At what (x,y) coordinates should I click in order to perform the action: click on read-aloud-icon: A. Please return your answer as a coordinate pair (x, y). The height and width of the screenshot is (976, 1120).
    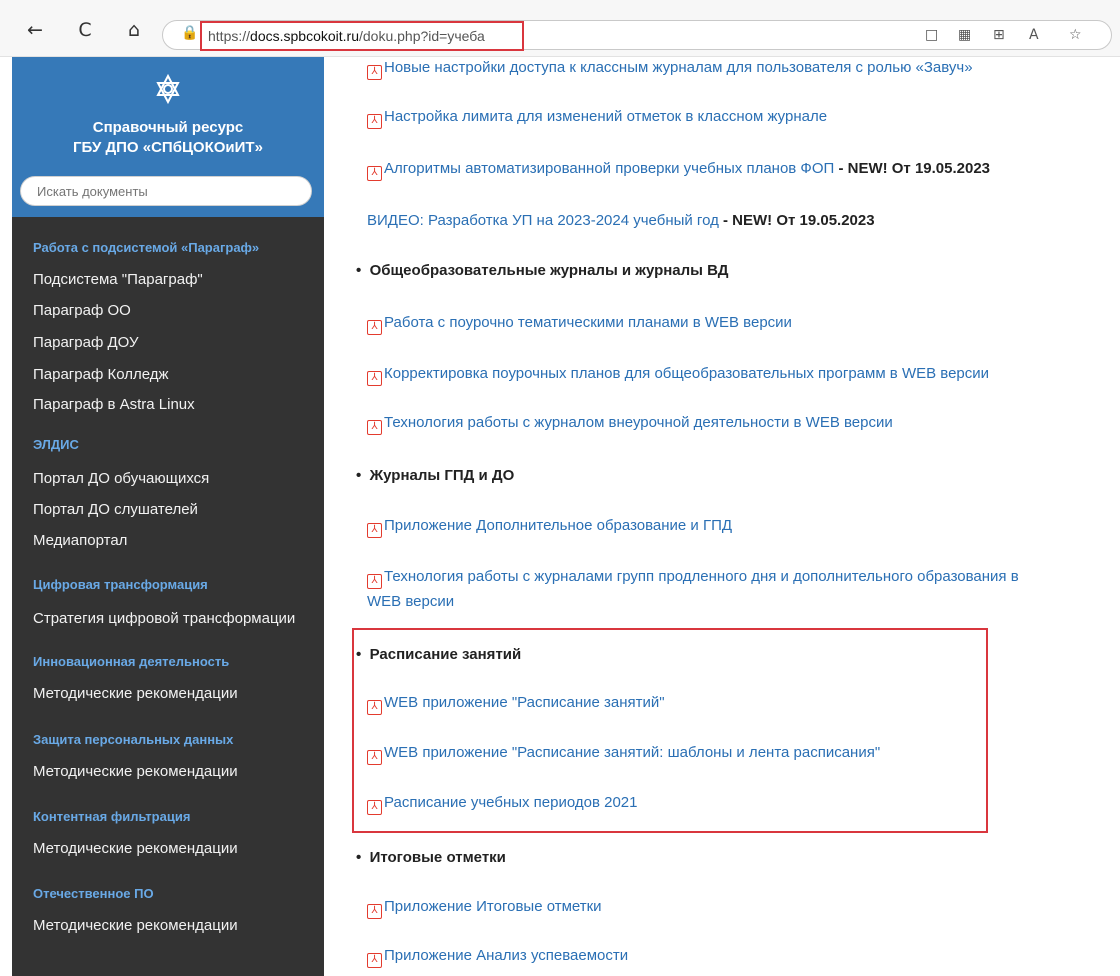
    Looking at the image, I should click on (1034, 35).